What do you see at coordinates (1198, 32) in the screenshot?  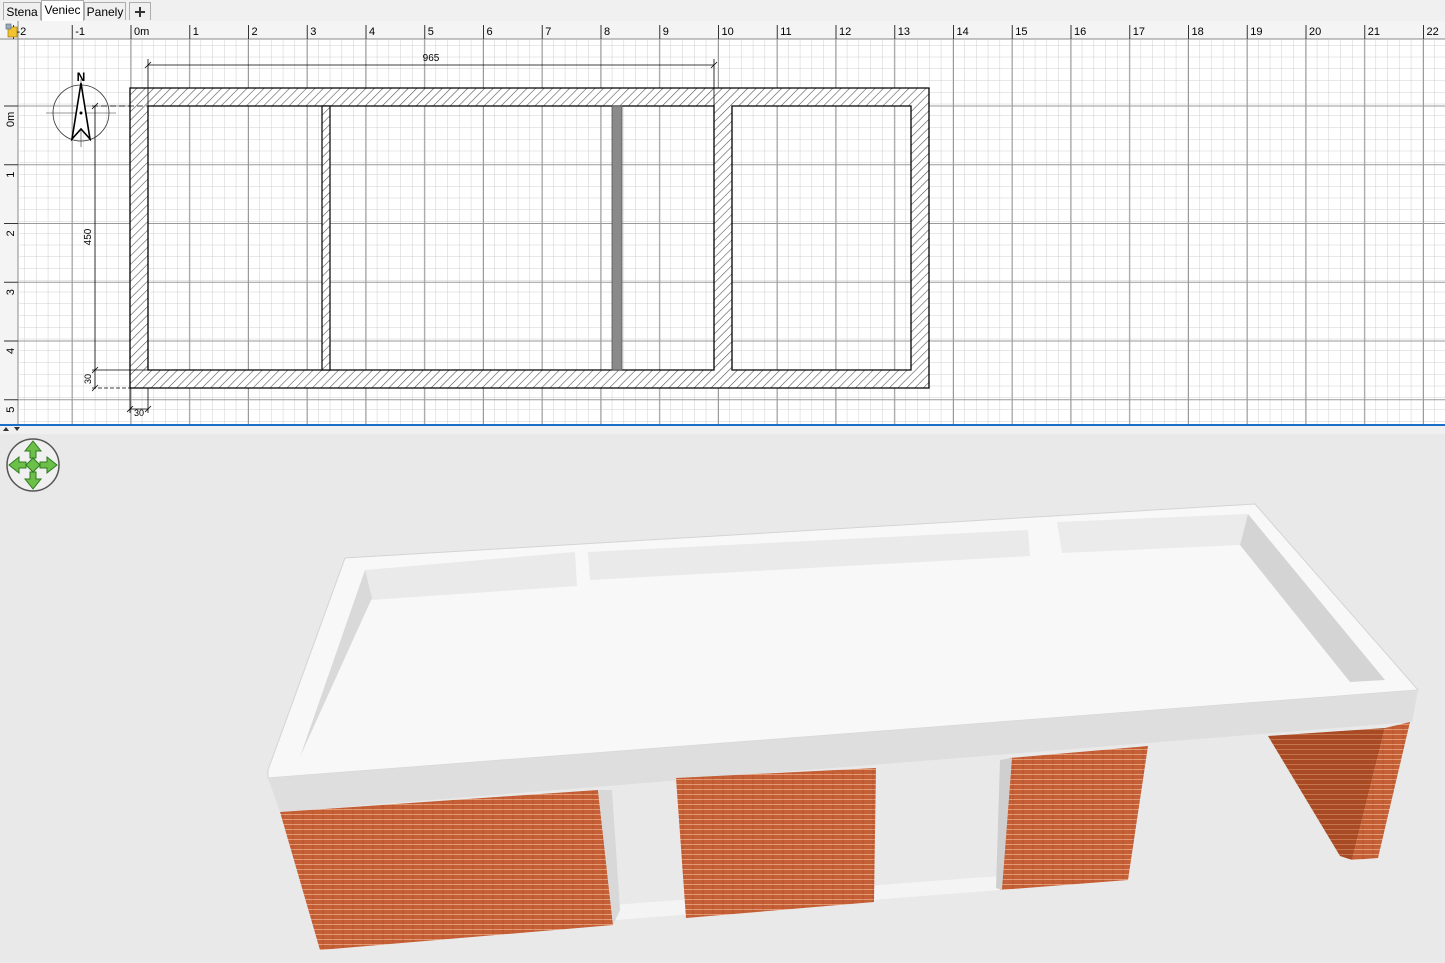 I see `ruler-x-tick-label: 18` at bounding box center [1198, 32].